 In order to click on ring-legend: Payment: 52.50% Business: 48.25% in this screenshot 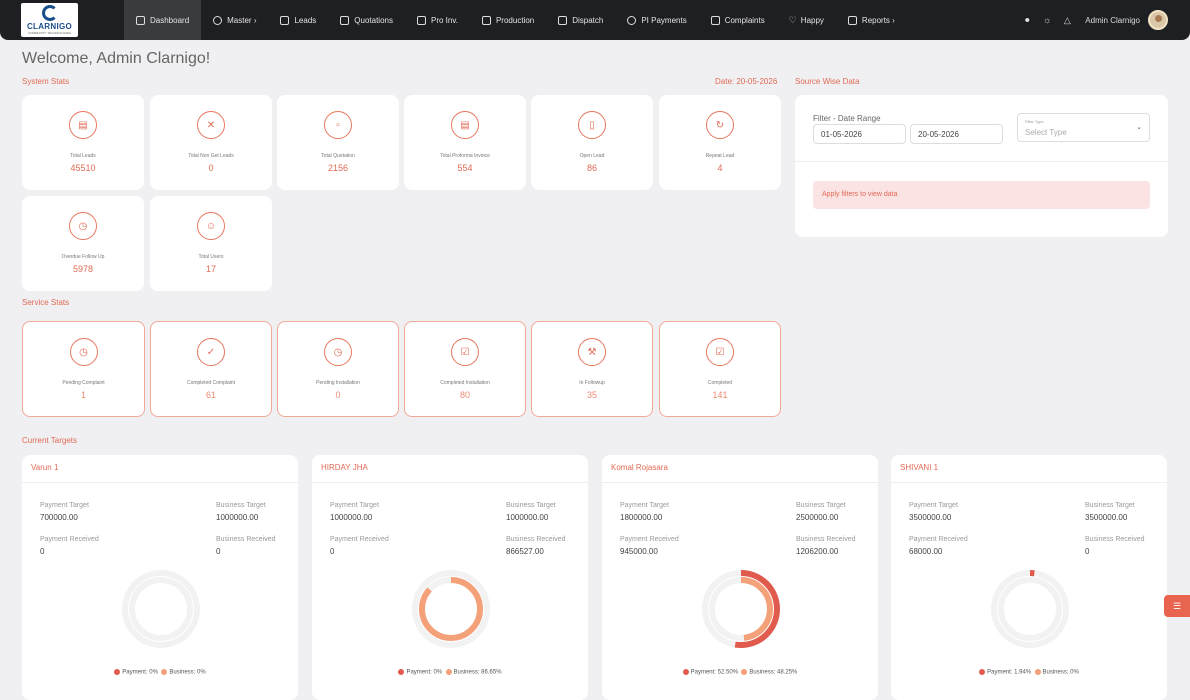, I will do `click(740, 672)`.